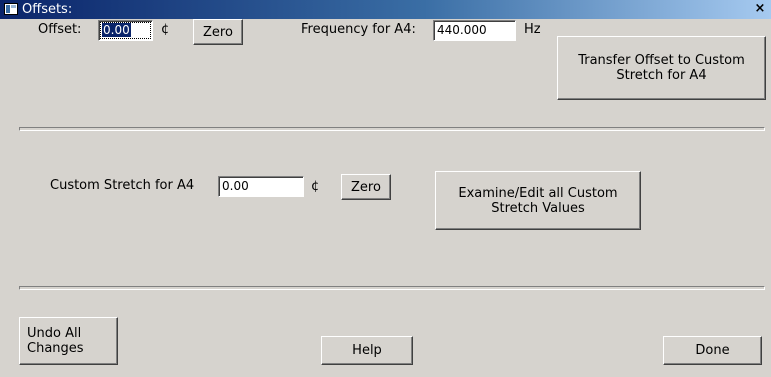  I want to click on custom-stretch-input: 0.00, so click(261, 186).